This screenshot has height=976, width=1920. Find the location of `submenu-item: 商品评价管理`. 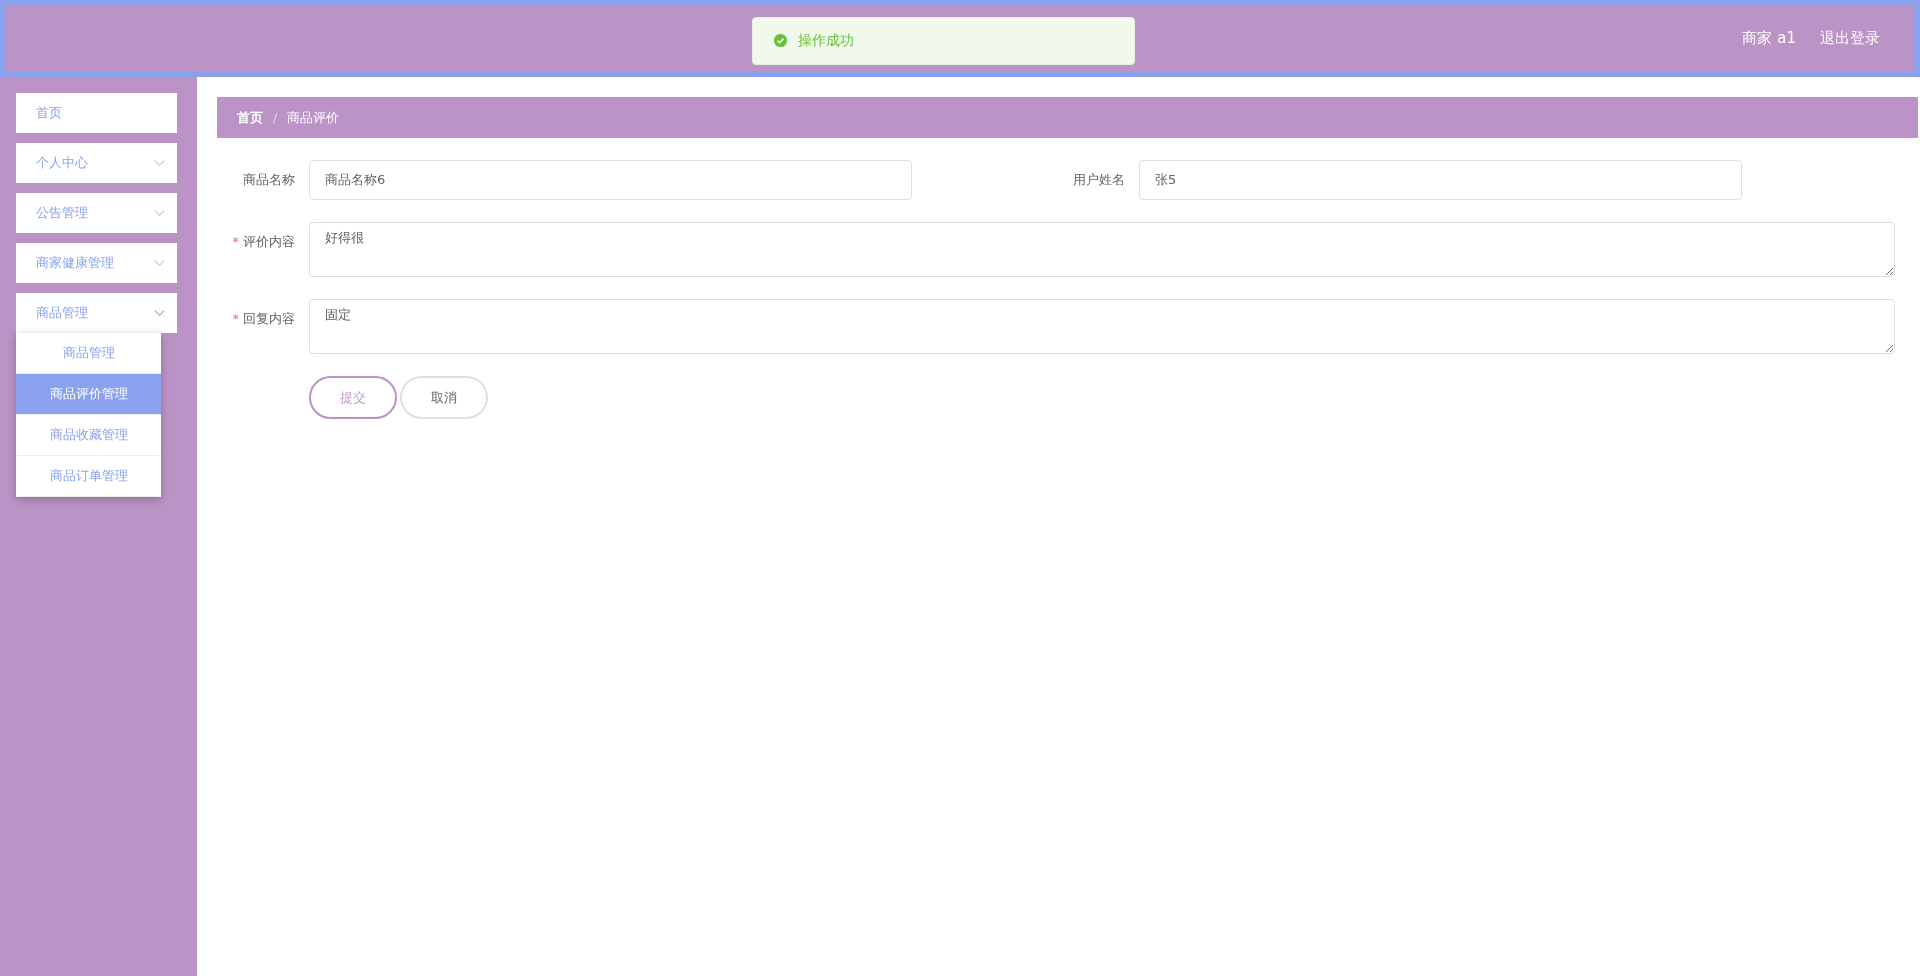

submenu-item: 商品评价管理 is located at coordinates (88, 394).